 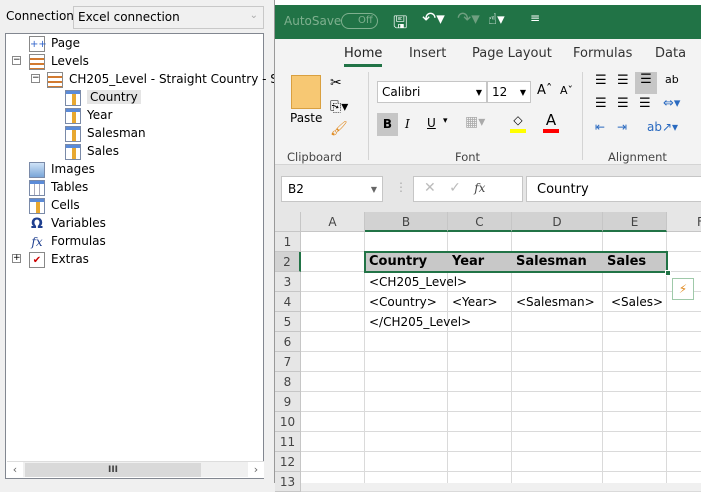 I want to click on tab-page-layout: Page Layout, so click(x=512, y=53).